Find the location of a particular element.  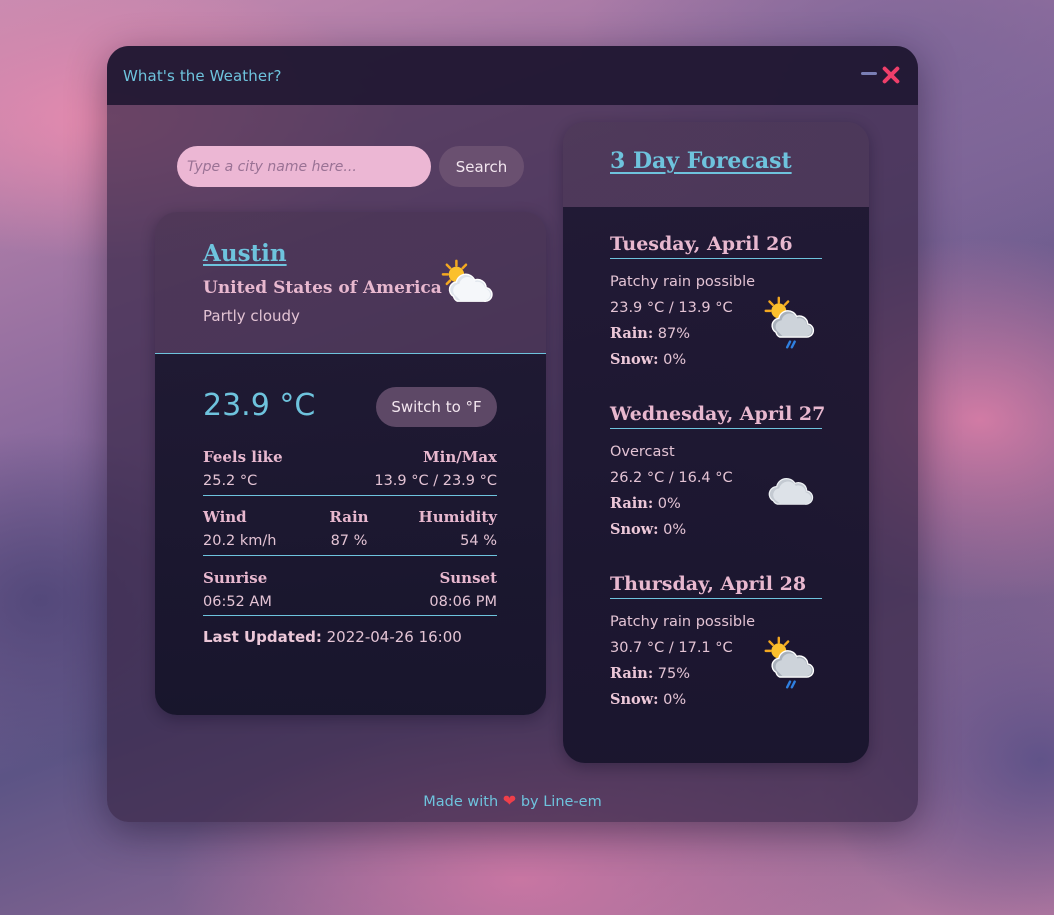

overcast-cloud-icon is located at coordinates (790, 490).